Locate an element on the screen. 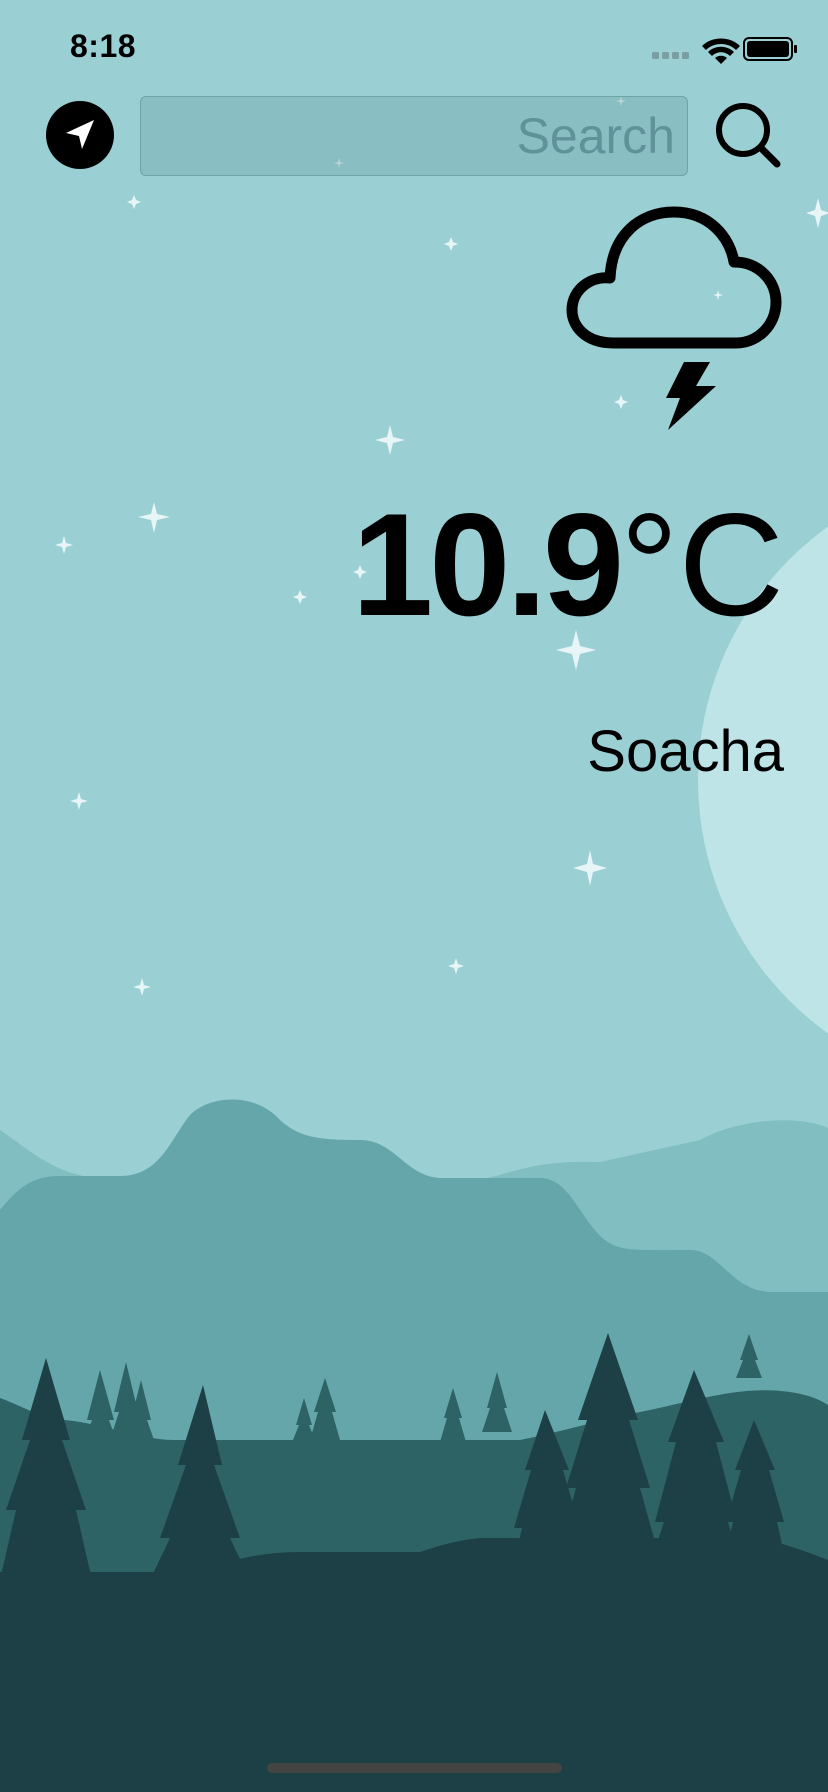 The width and height of the screenshot is (828, 1792). temperature-unit: °C is located at coordinates (702, 564).